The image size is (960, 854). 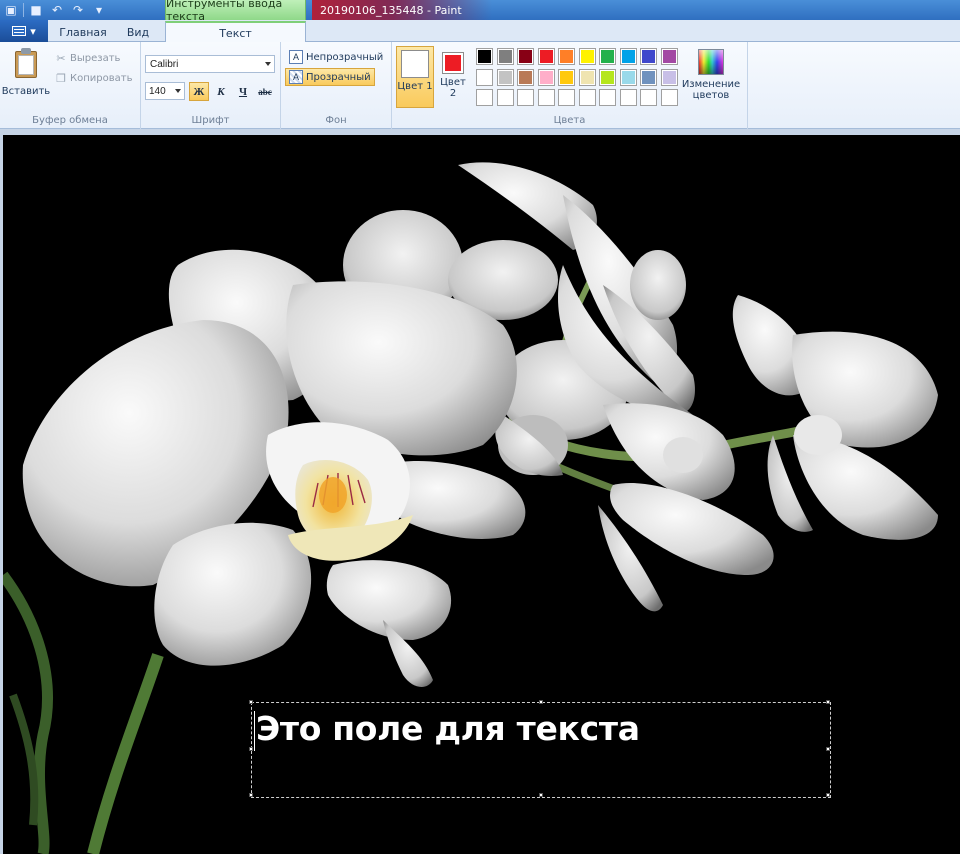 What do you see at coordinates (415, 86) in the screenshot?
I see `color1-label: Цвет 1` at bounding box center [415, 86].